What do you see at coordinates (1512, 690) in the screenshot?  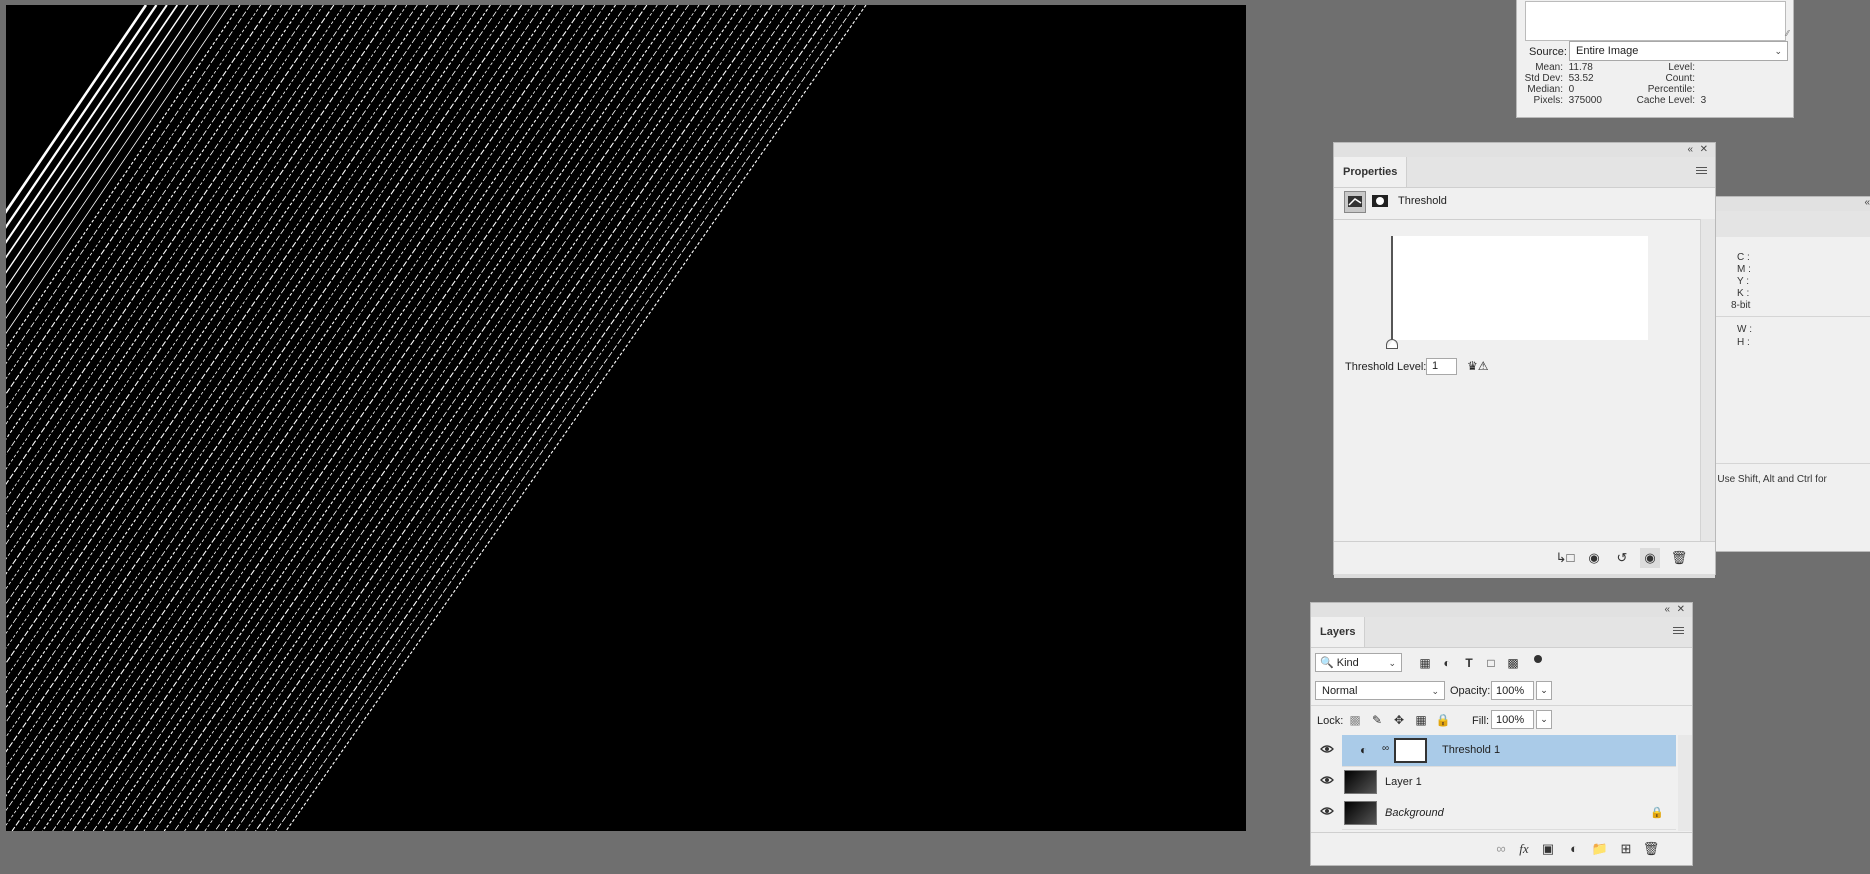 I see `opacity-input: 100%` at bounding box center [1512, 690].